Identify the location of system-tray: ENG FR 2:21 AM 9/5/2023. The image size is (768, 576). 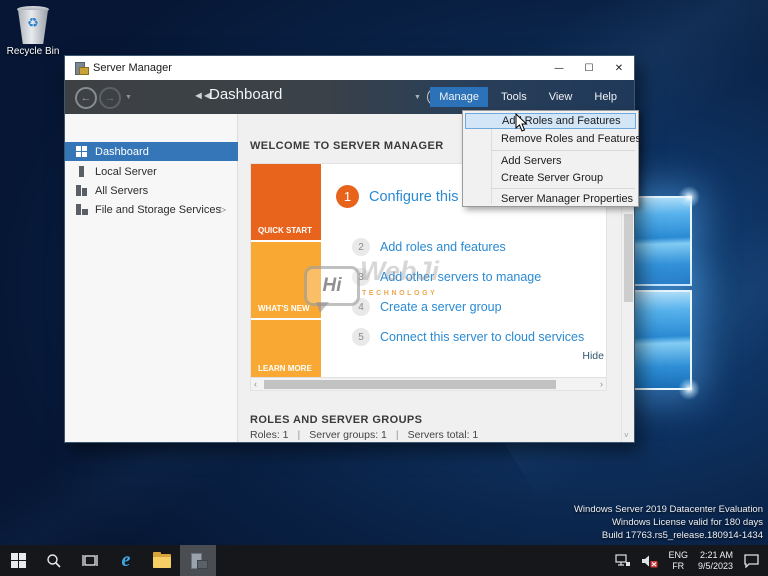
(691, 560).